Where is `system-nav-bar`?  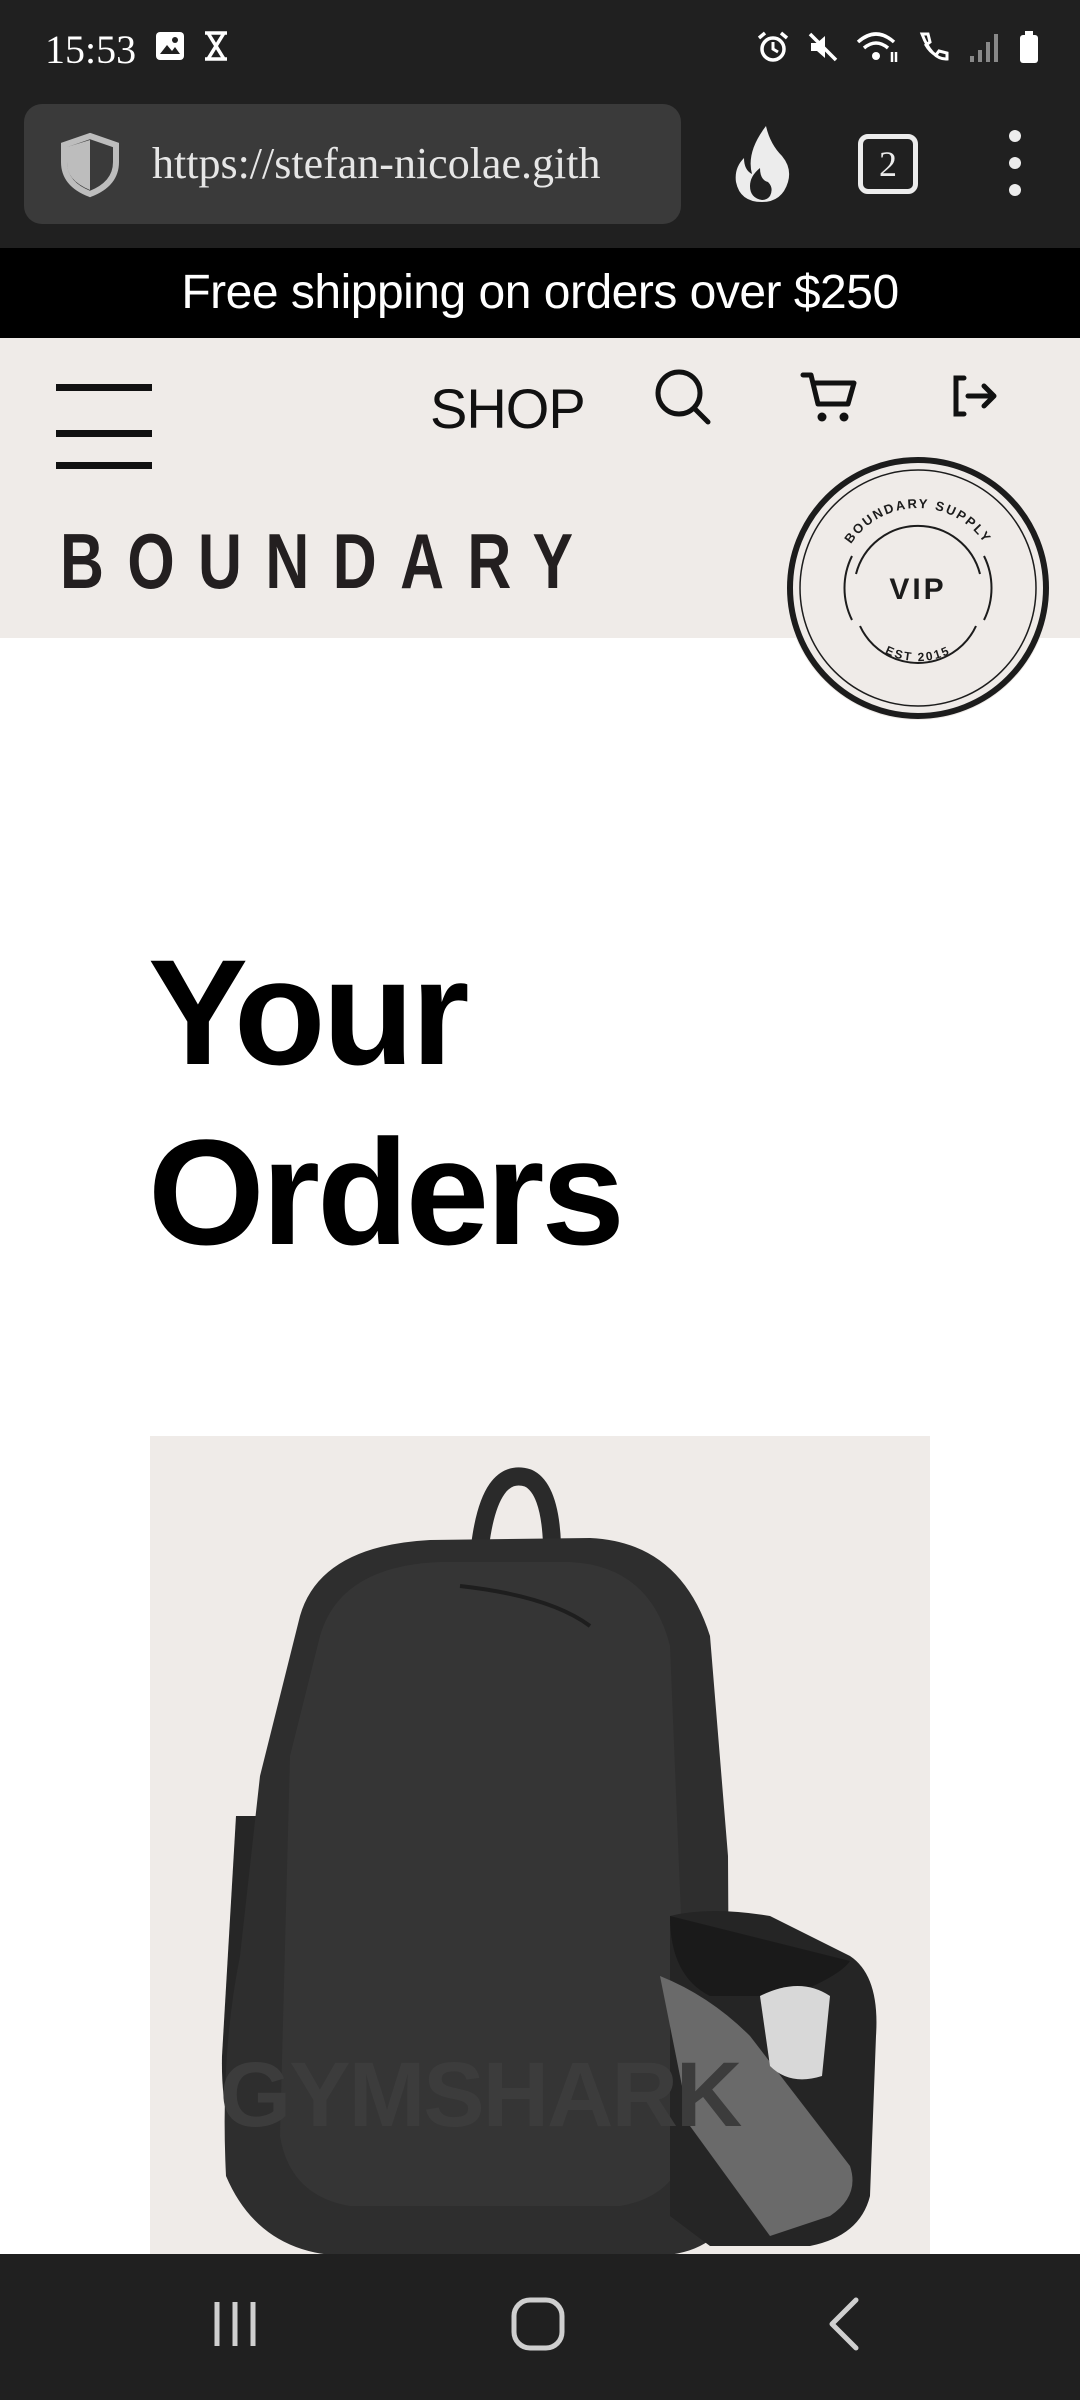
system-nav-bar is located at coordinates (540, 2327).